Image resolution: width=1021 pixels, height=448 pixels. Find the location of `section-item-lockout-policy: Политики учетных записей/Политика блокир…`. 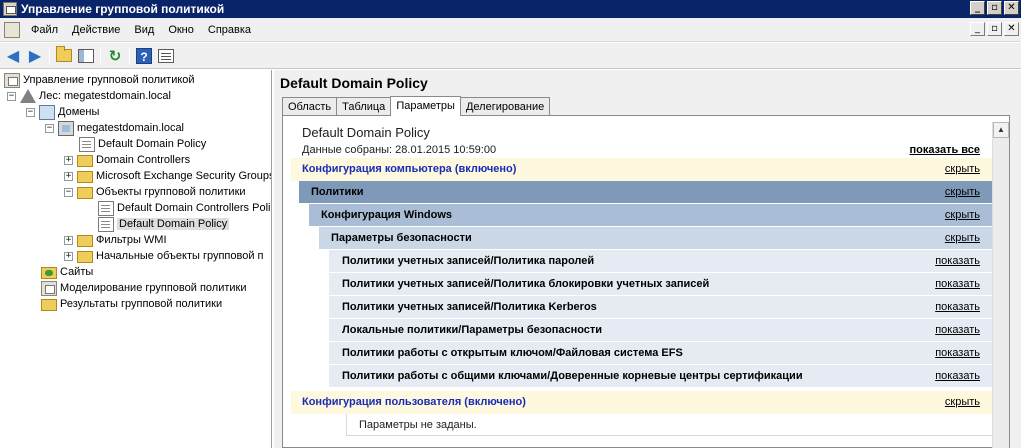

section-item-lockout-policy: Политики учетных записей/Политика блокир… is located at coordinates (660, 284).